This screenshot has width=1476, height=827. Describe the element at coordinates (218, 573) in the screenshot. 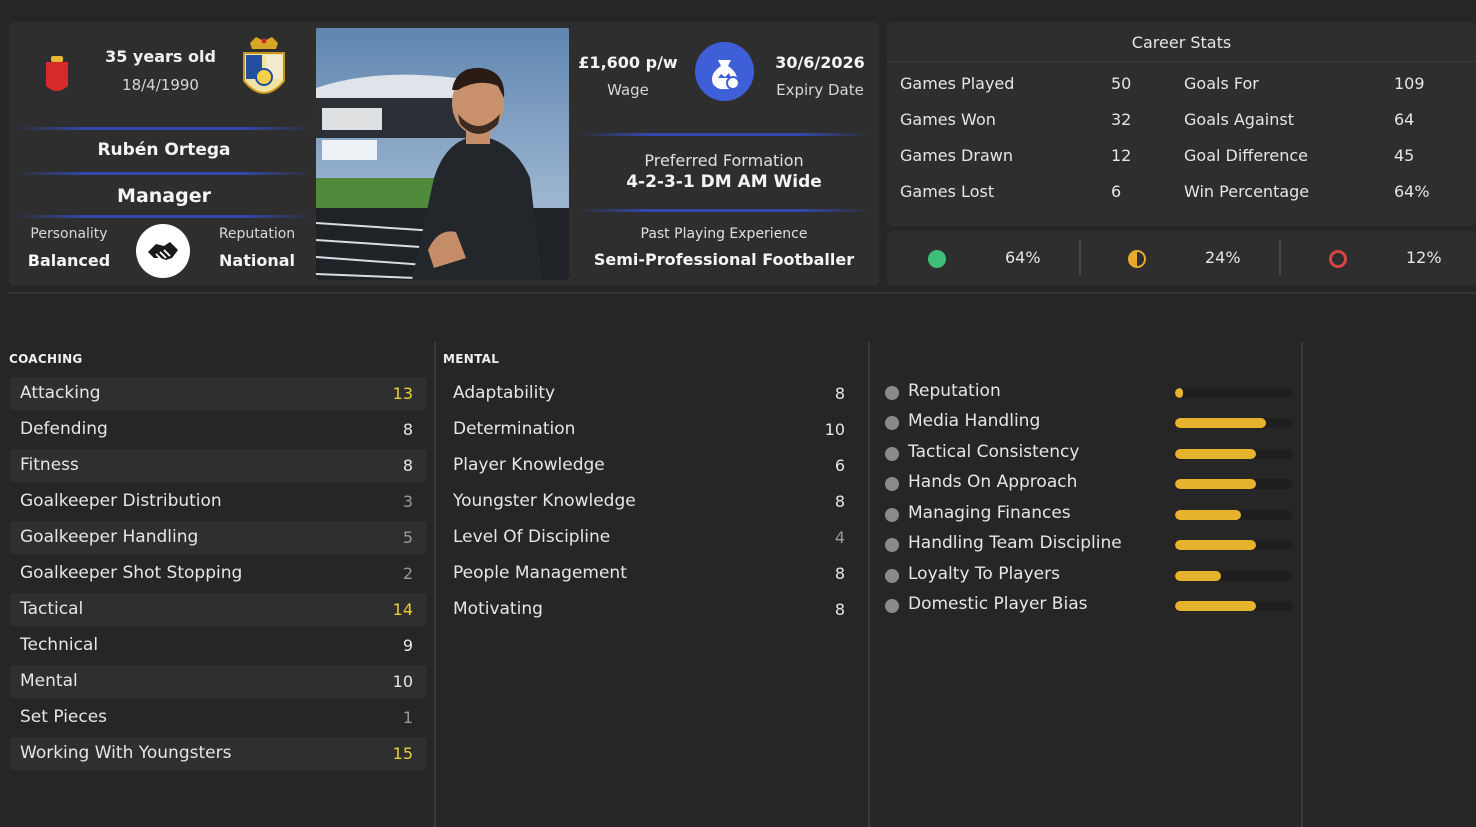

I see `attribute-row-goalkeeper-shot-stopping: Goalkeeper Shot Stopping 2` at that location.